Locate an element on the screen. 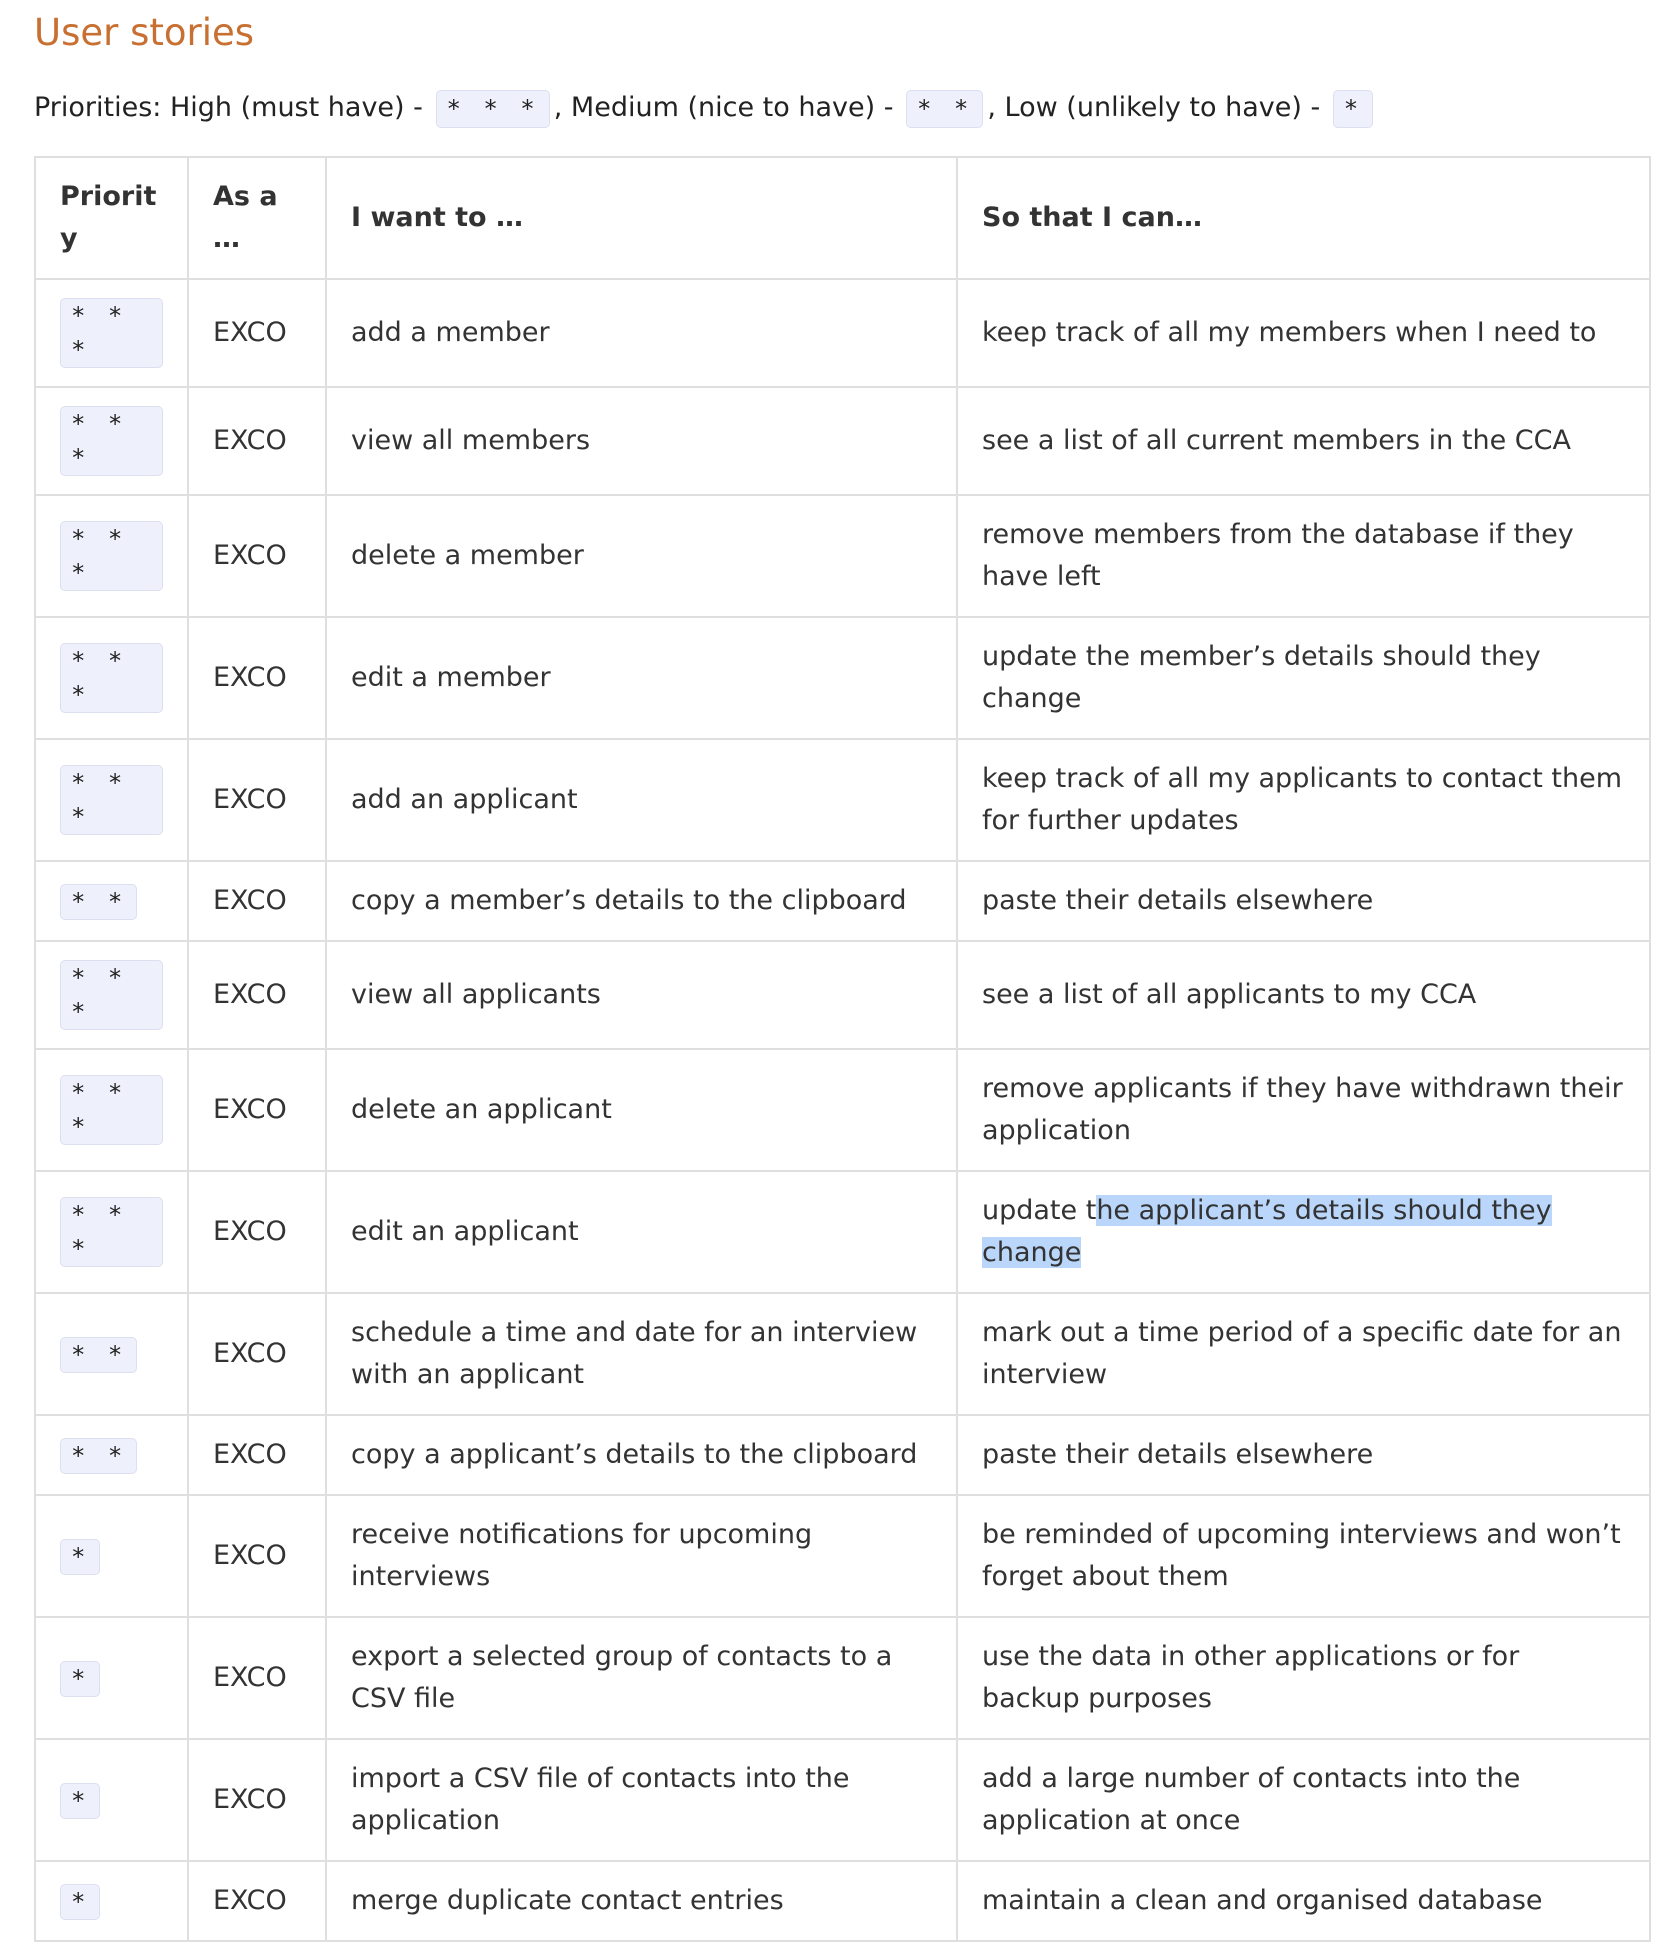  want-cell: delete an applicant is located at coordinates (641, 1110).